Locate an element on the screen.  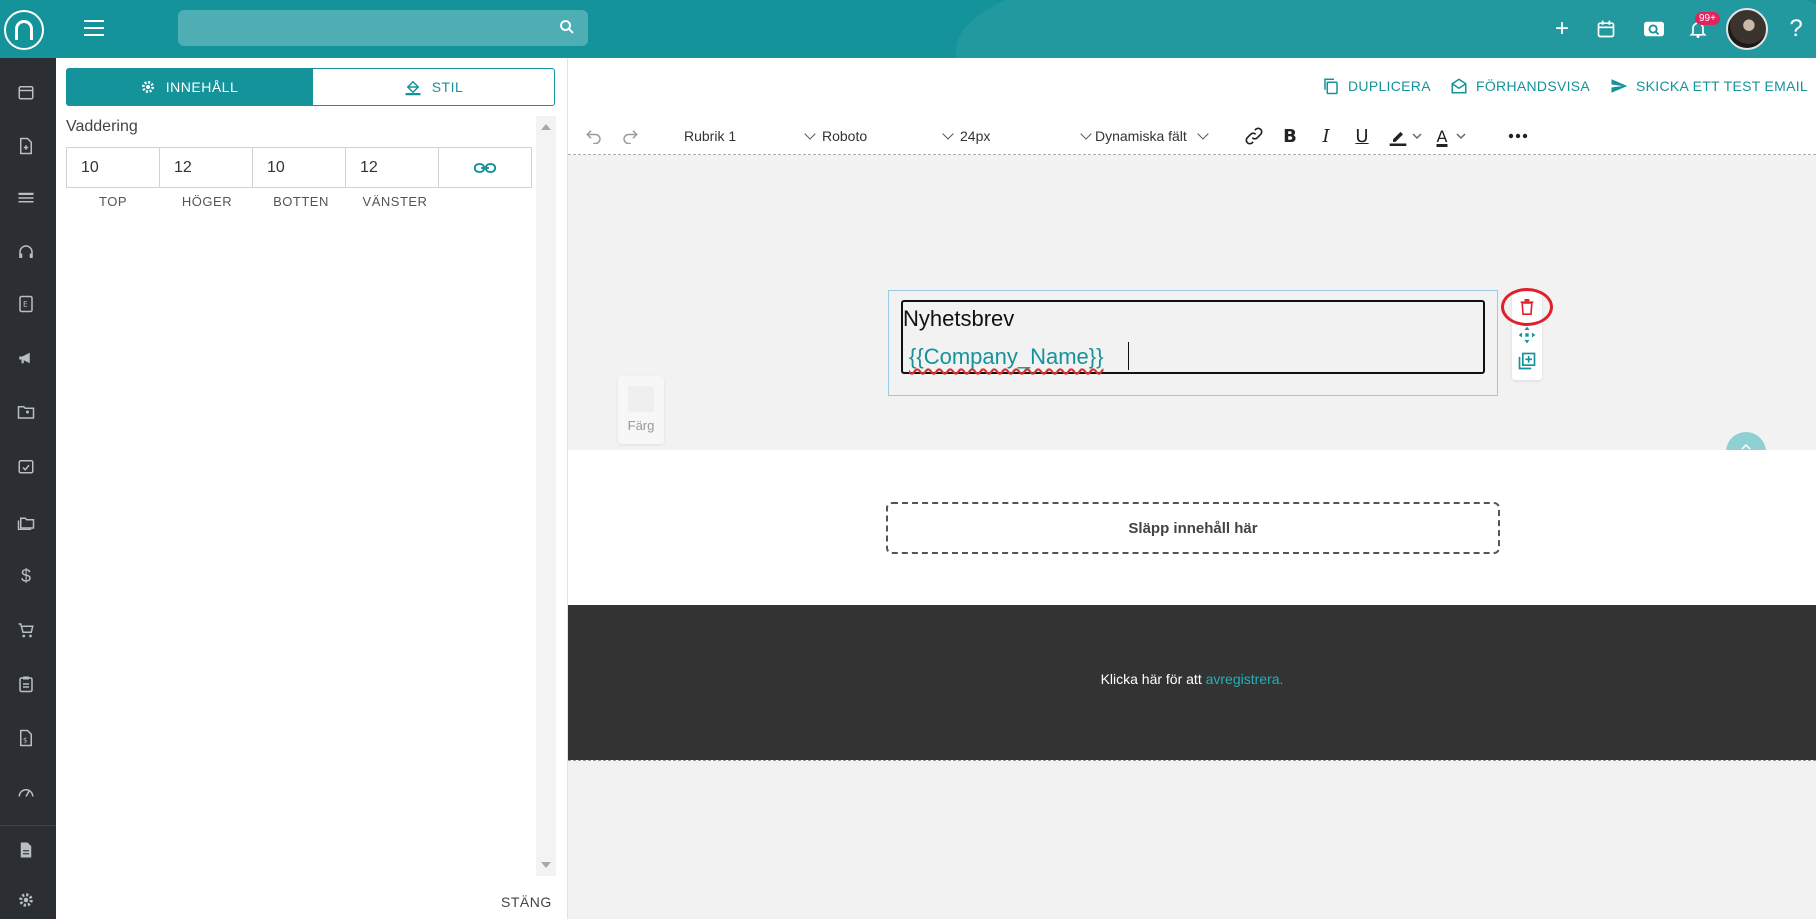
font-size-select: 24px is located at coordinates (1026, 136).